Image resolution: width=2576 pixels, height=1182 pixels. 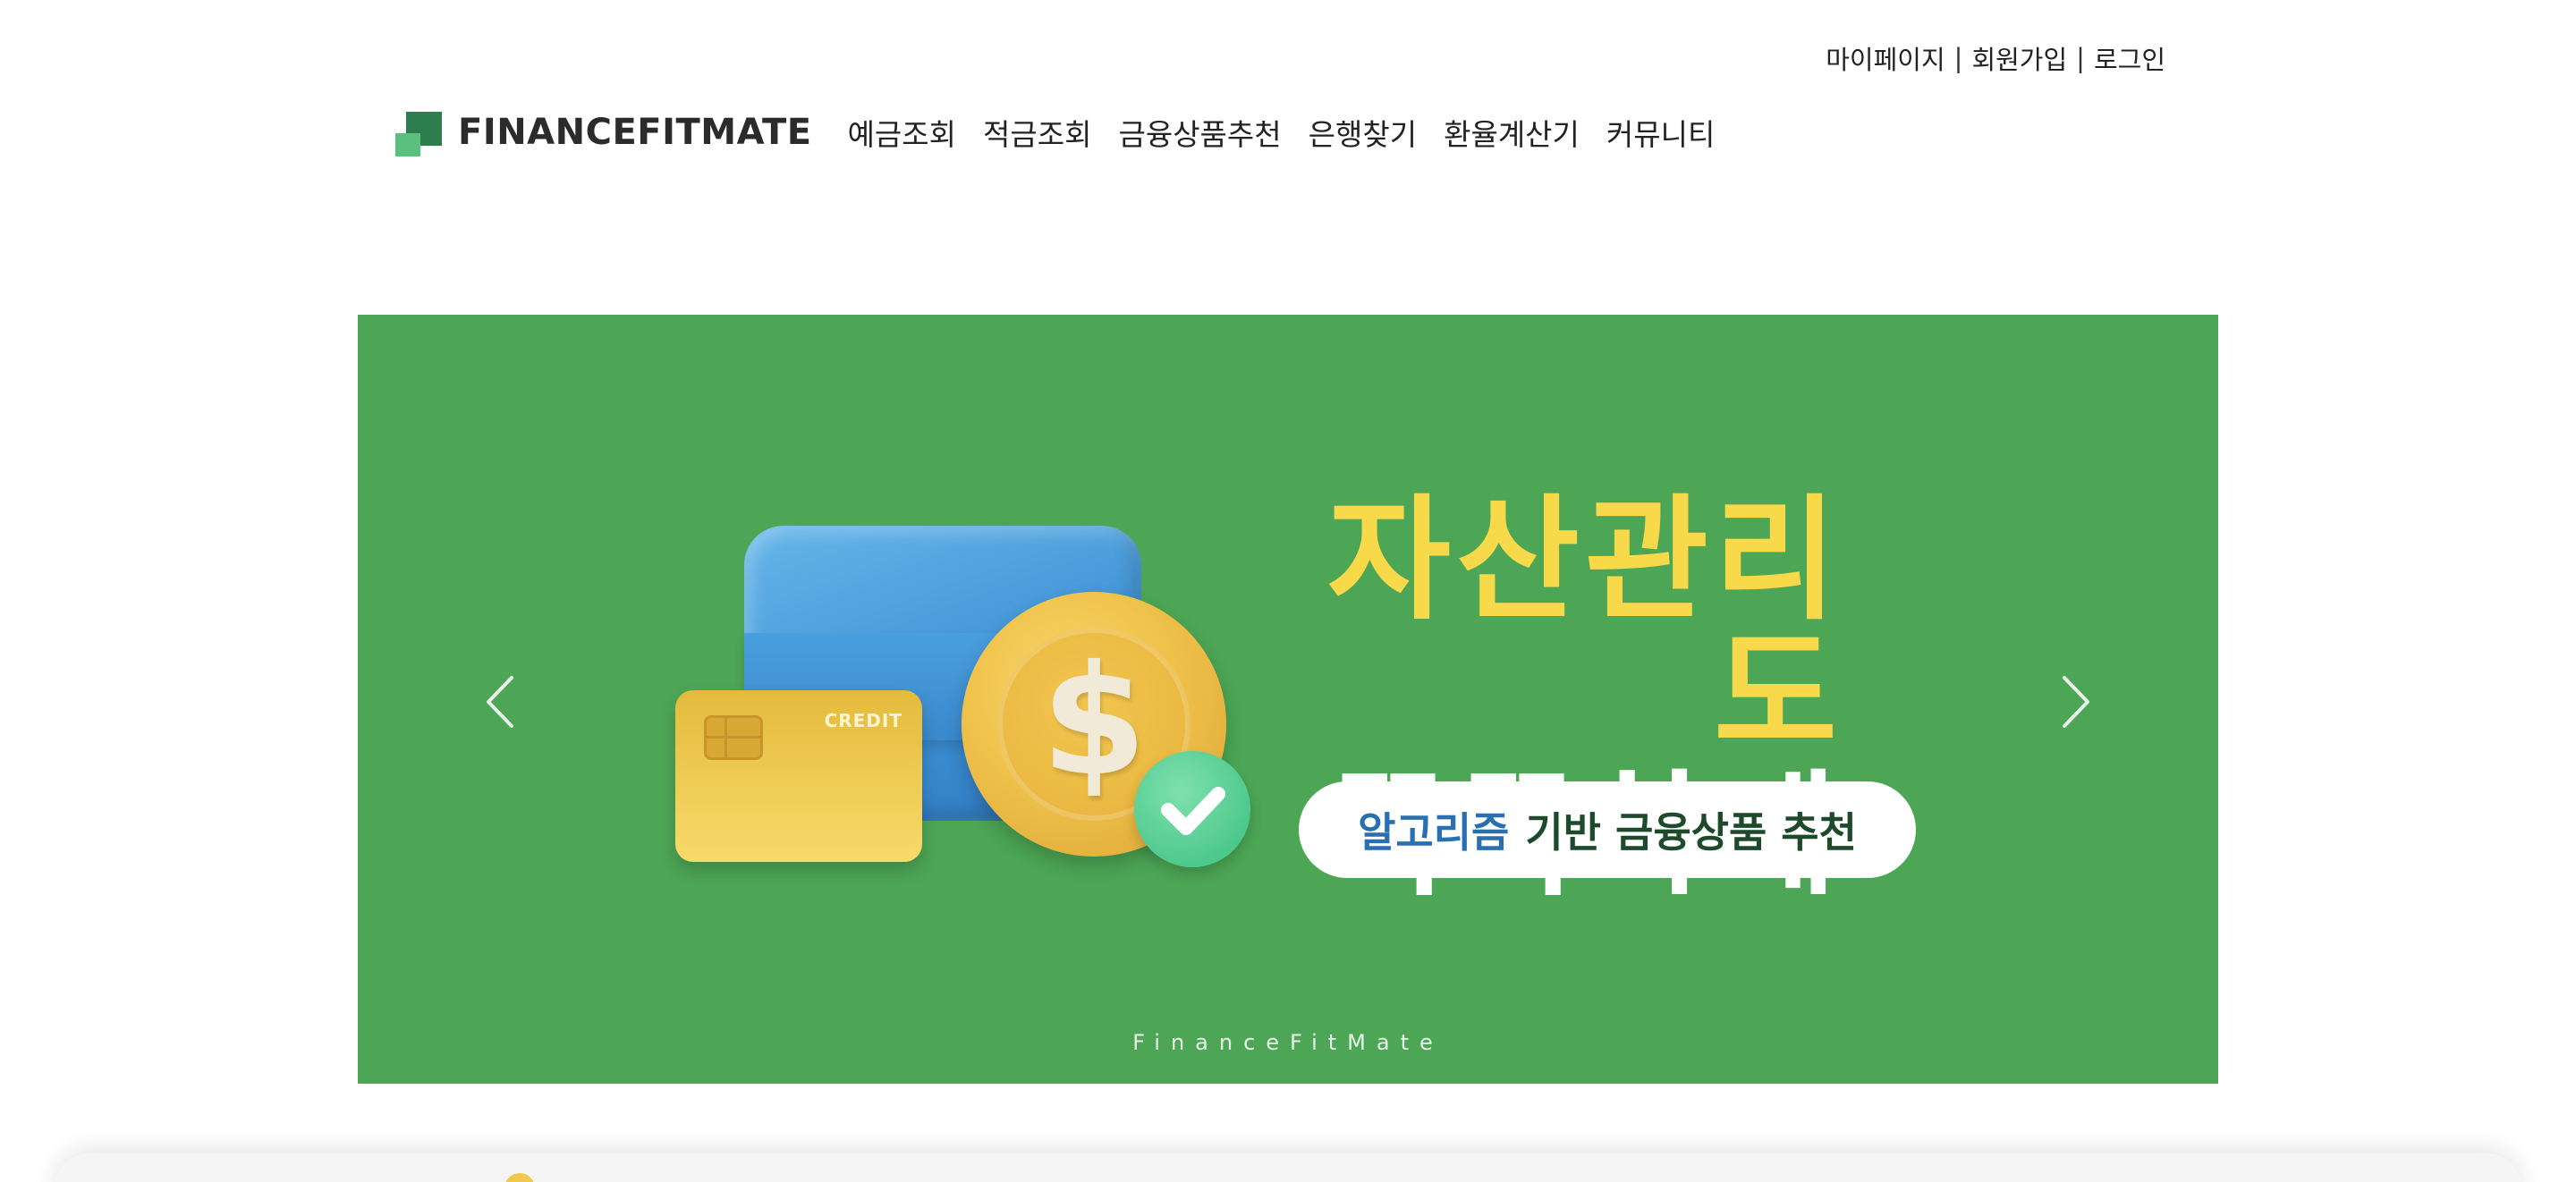 I want to click on signup-link: 회원가입, so click(x=2019, y=58).